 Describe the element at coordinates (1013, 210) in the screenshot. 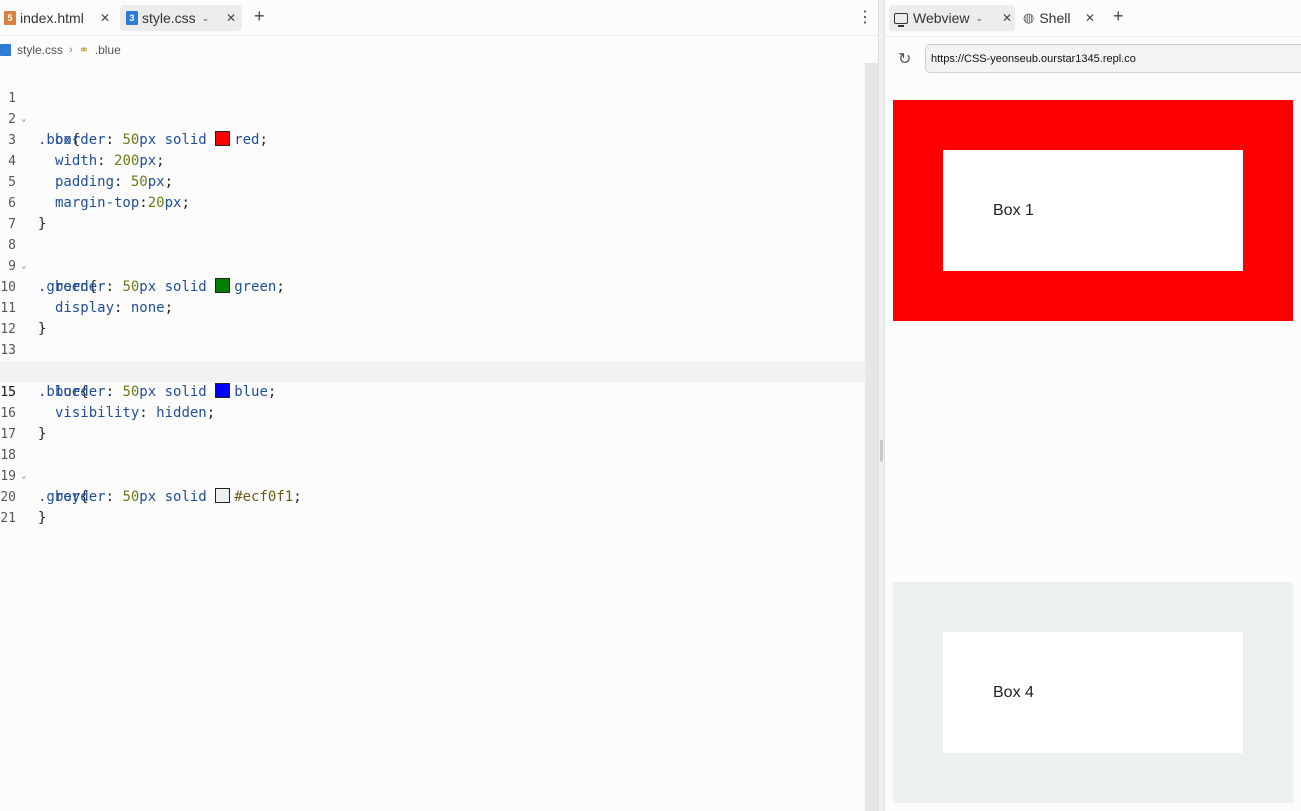

I see `box-label: Box 1` at that location.